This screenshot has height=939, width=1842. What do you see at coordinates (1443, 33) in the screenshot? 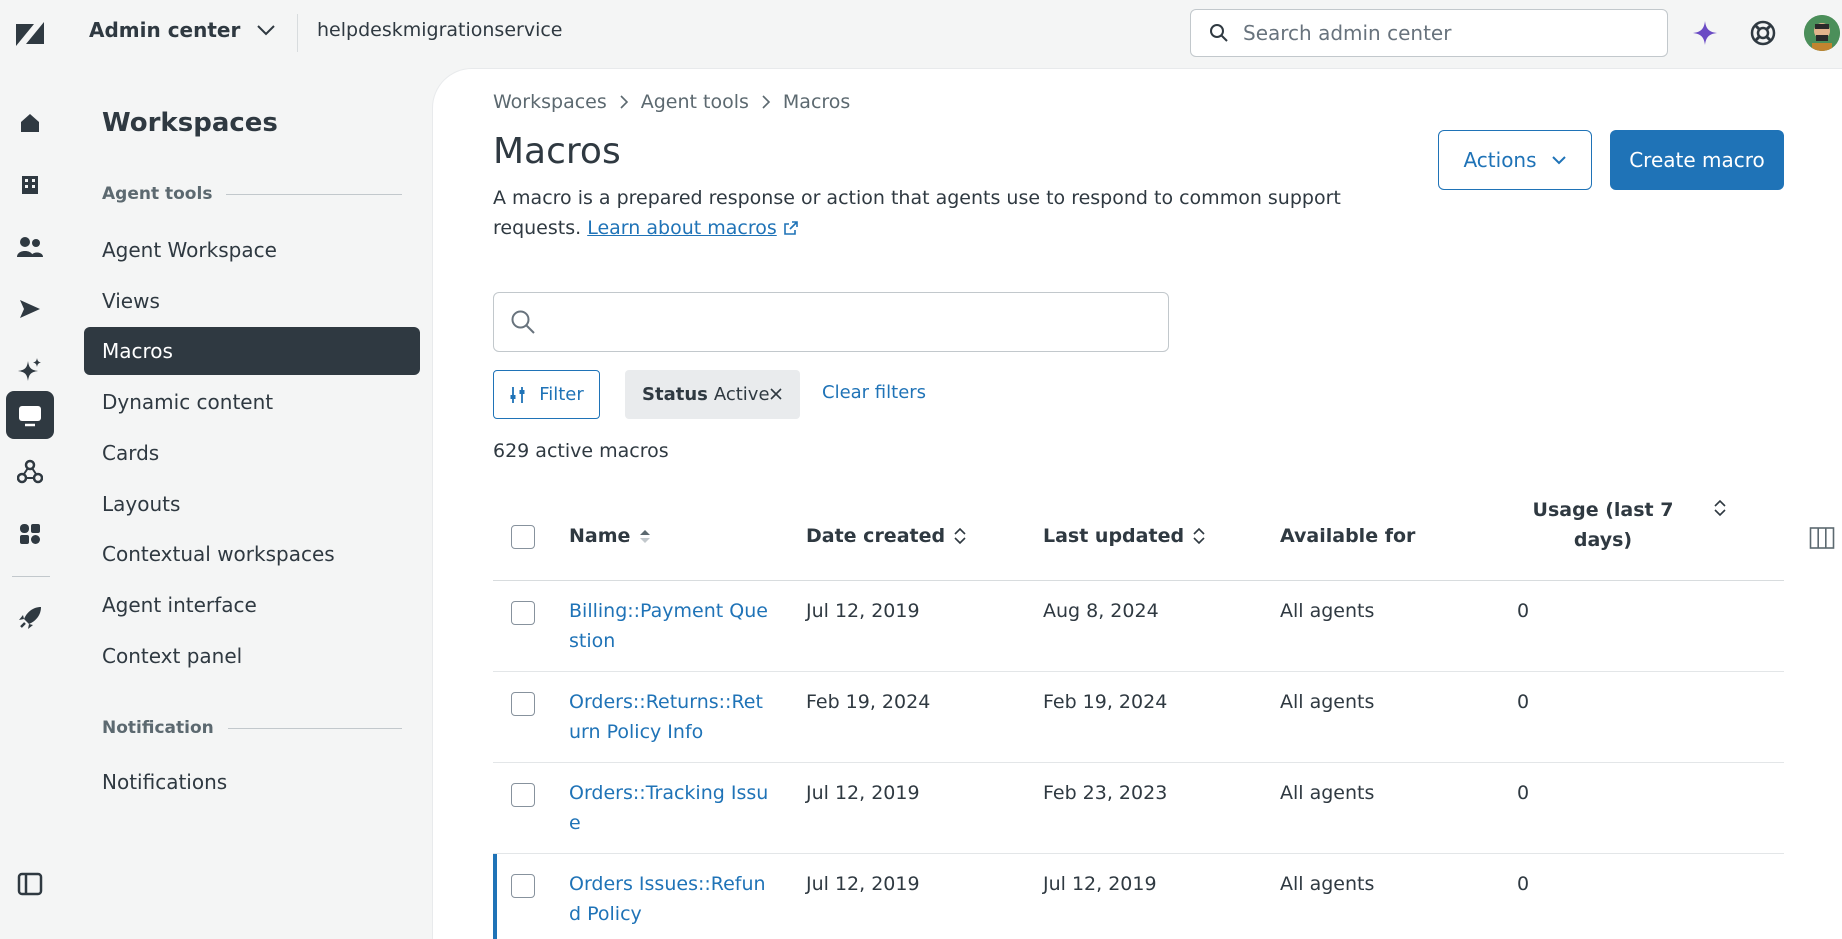
I see `admin-search-input` at bounding box center [1443, 33].